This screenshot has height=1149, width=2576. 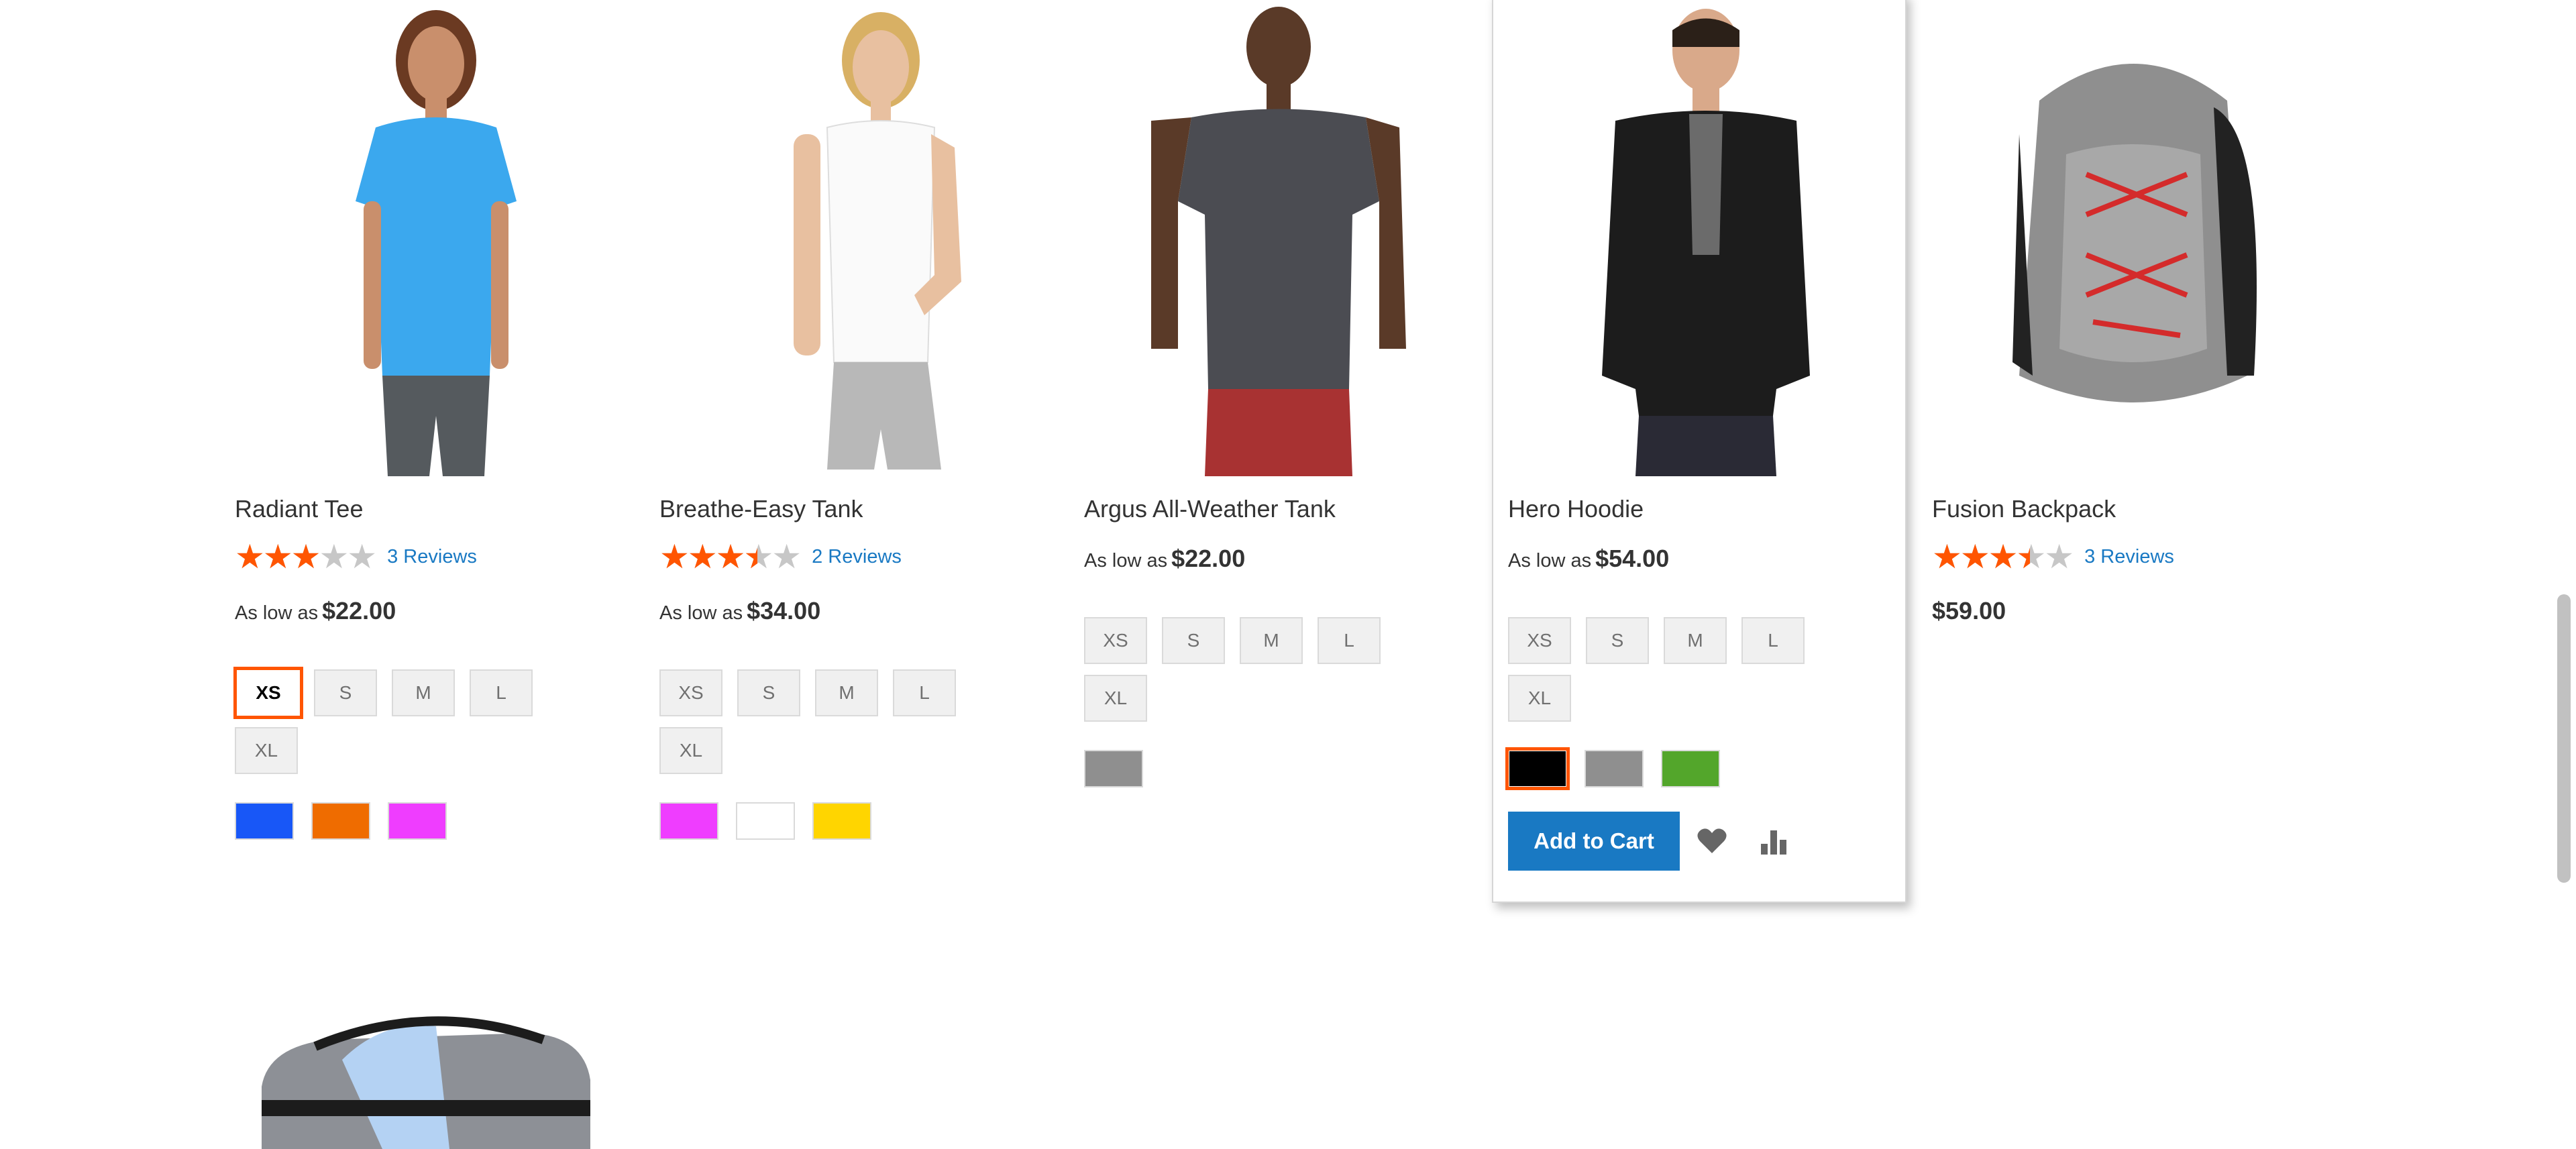 I want to click on price-box: As low as $34.00, so click(x=739, y=611).